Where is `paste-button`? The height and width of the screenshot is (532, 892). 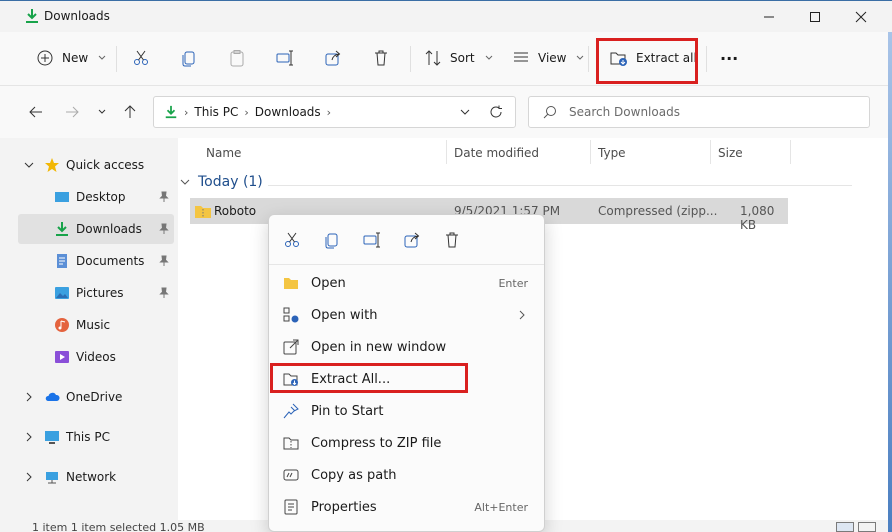
paste-button is located at coordinates (237, 58).